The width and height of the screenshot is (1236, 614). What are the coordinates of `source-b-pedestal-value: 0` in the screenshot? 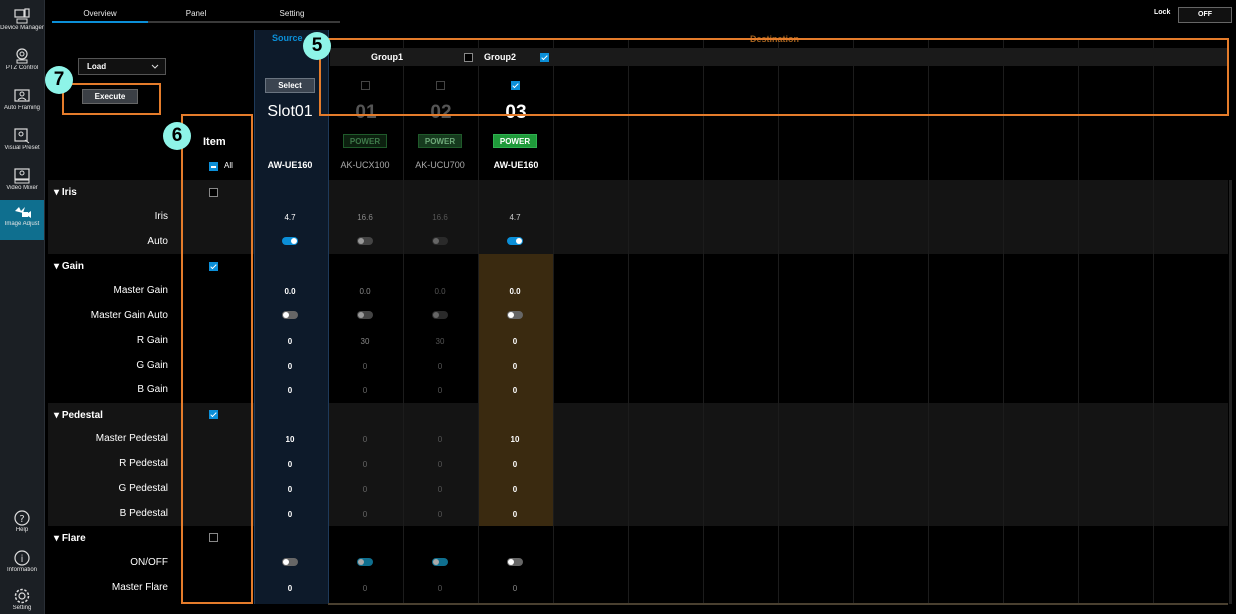 It's located at (290, 514).